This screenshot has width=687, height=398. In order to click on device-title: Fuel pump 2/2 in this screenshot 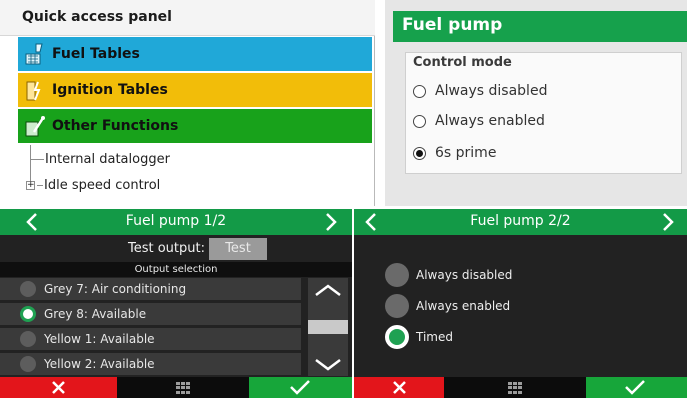, I will do `click(520, 221)`.